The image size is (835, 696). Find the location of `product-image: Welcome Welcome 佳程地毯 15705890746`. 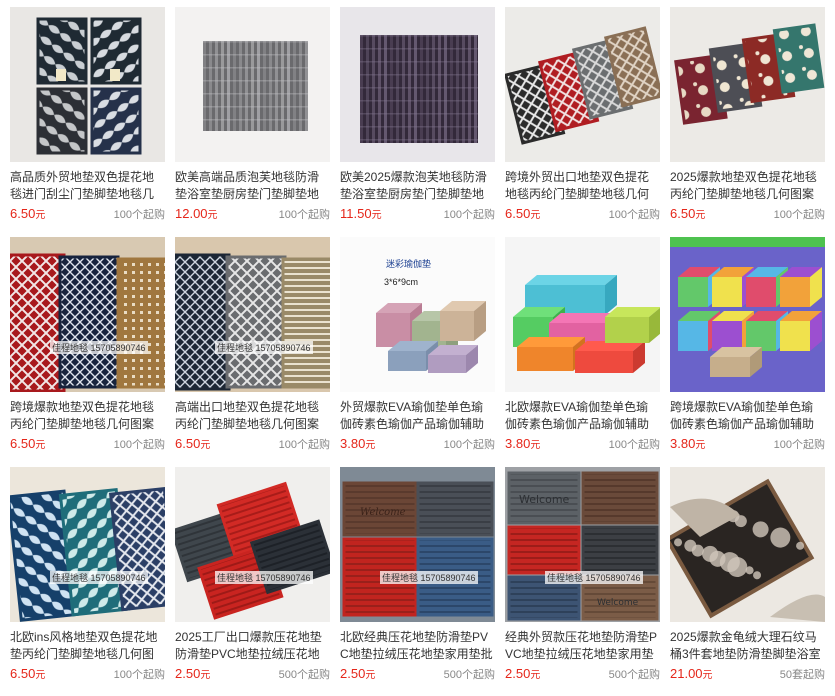

product-image: Welcome Welcome 佳程地毯 15705890746 is located at coordinates (582, 544).